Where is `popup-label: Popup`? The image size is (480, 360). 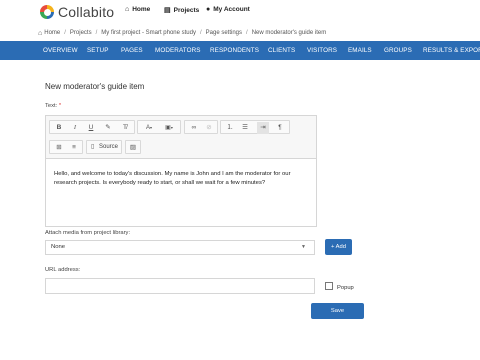
popup-label: Popup is located at coordinates (345, 288).